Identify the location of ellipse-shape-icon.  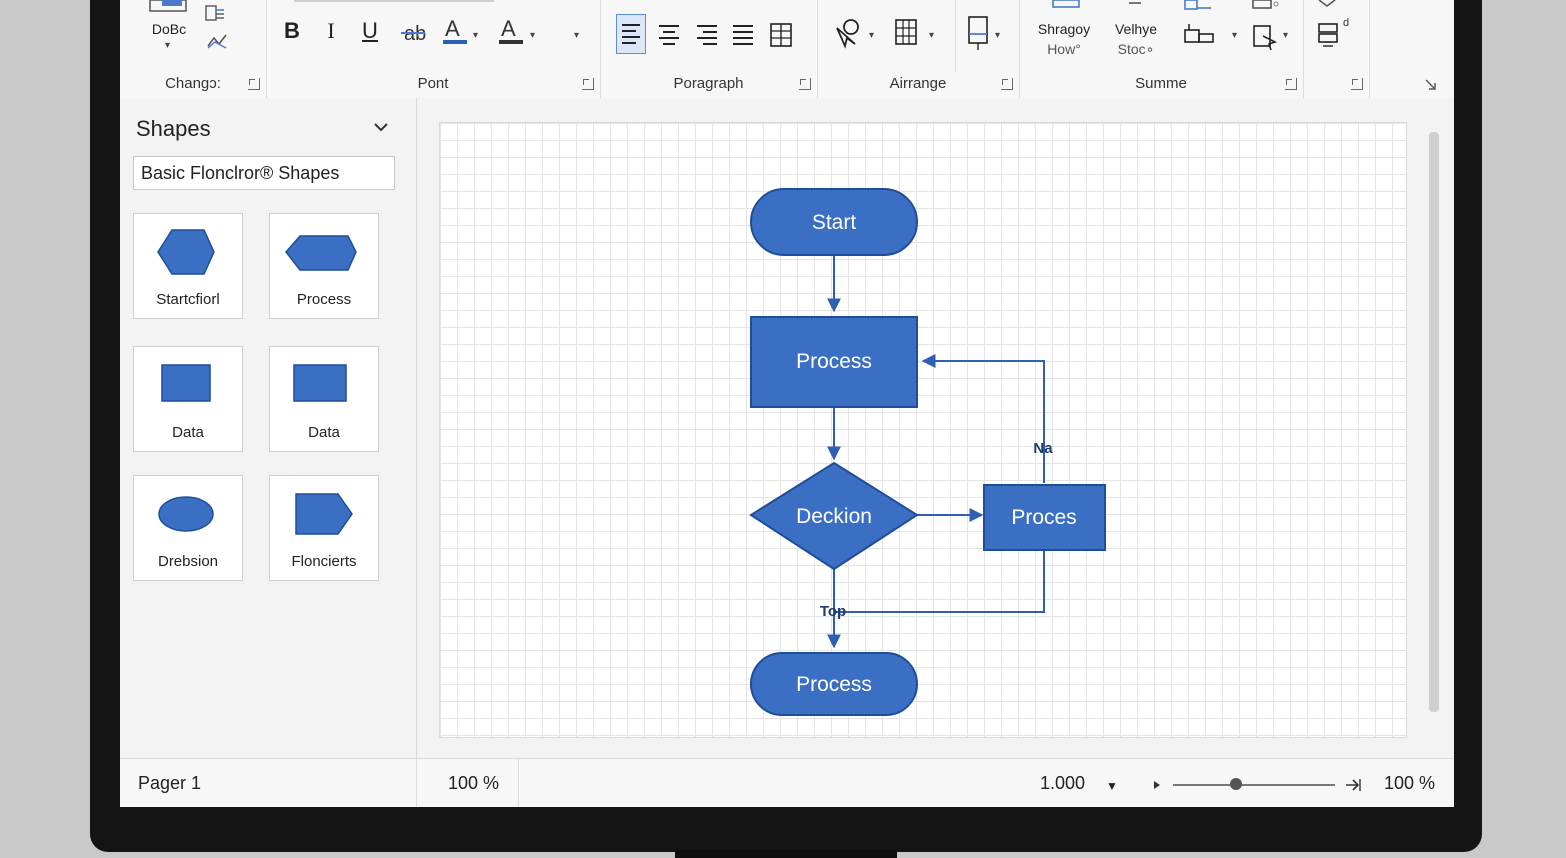
(186, 514).